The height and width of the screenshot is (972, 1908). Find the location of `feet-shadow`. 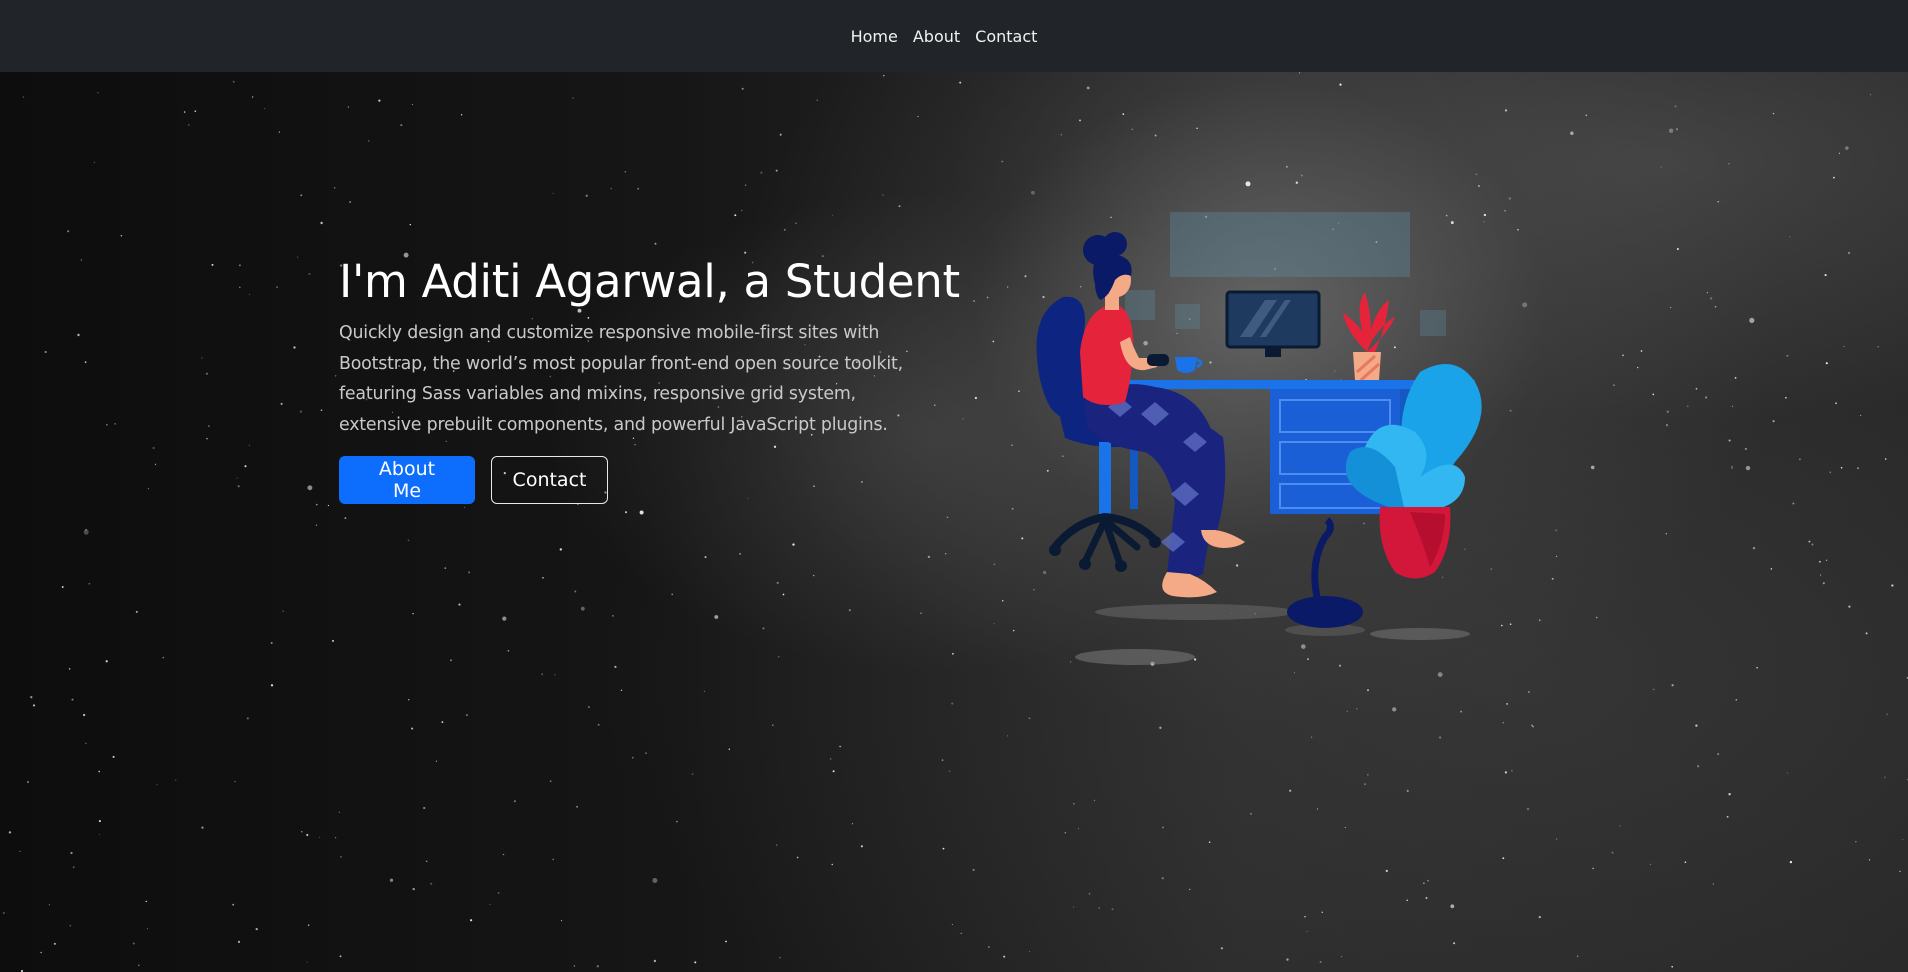

feet-shadow is located at coordinates (1135, 657).